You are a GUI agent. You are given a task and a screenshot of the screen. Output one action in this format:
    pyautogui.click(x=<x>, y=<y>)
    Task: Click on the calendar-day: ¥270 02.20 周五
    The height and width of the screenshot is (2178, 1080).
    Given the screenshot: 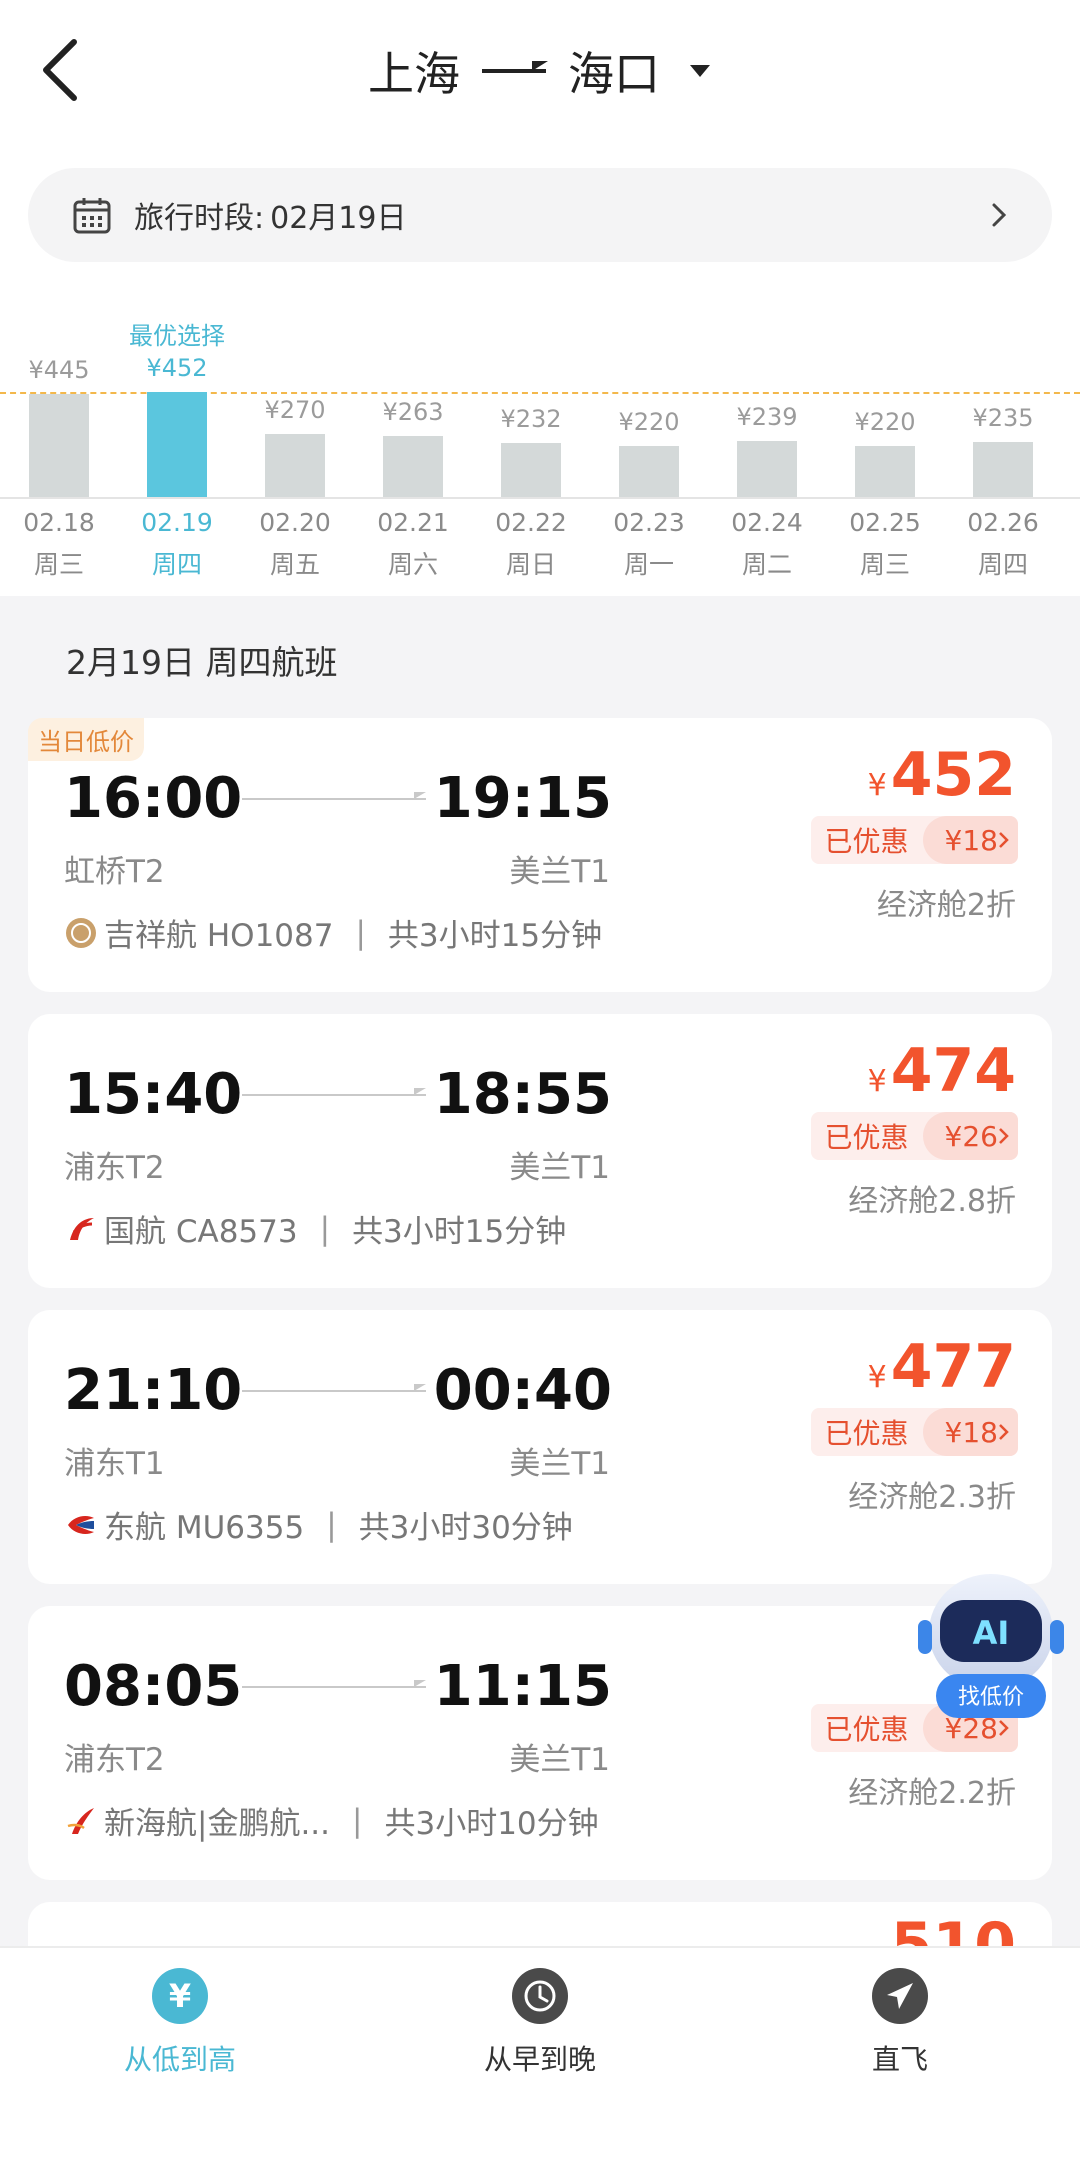 What is the action you would take?
    pyautogui.click(x=295, y=450)
    